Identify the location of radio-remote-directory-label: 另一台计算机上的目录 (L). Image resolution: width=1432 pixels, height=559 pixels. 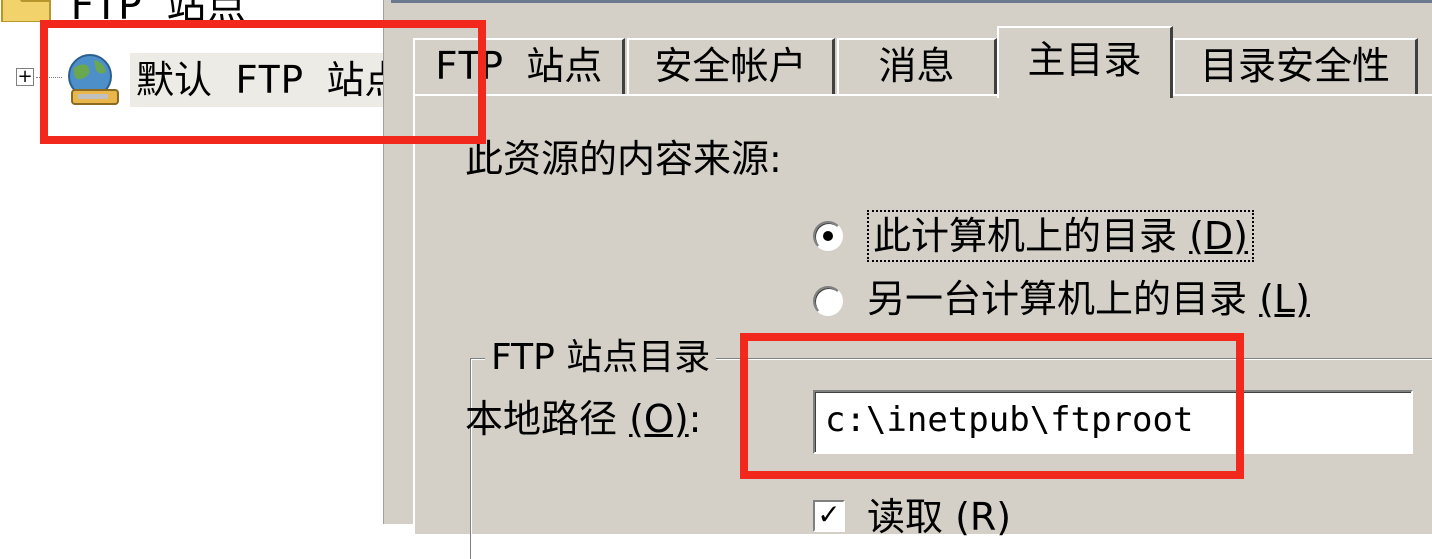
(1088, 299).